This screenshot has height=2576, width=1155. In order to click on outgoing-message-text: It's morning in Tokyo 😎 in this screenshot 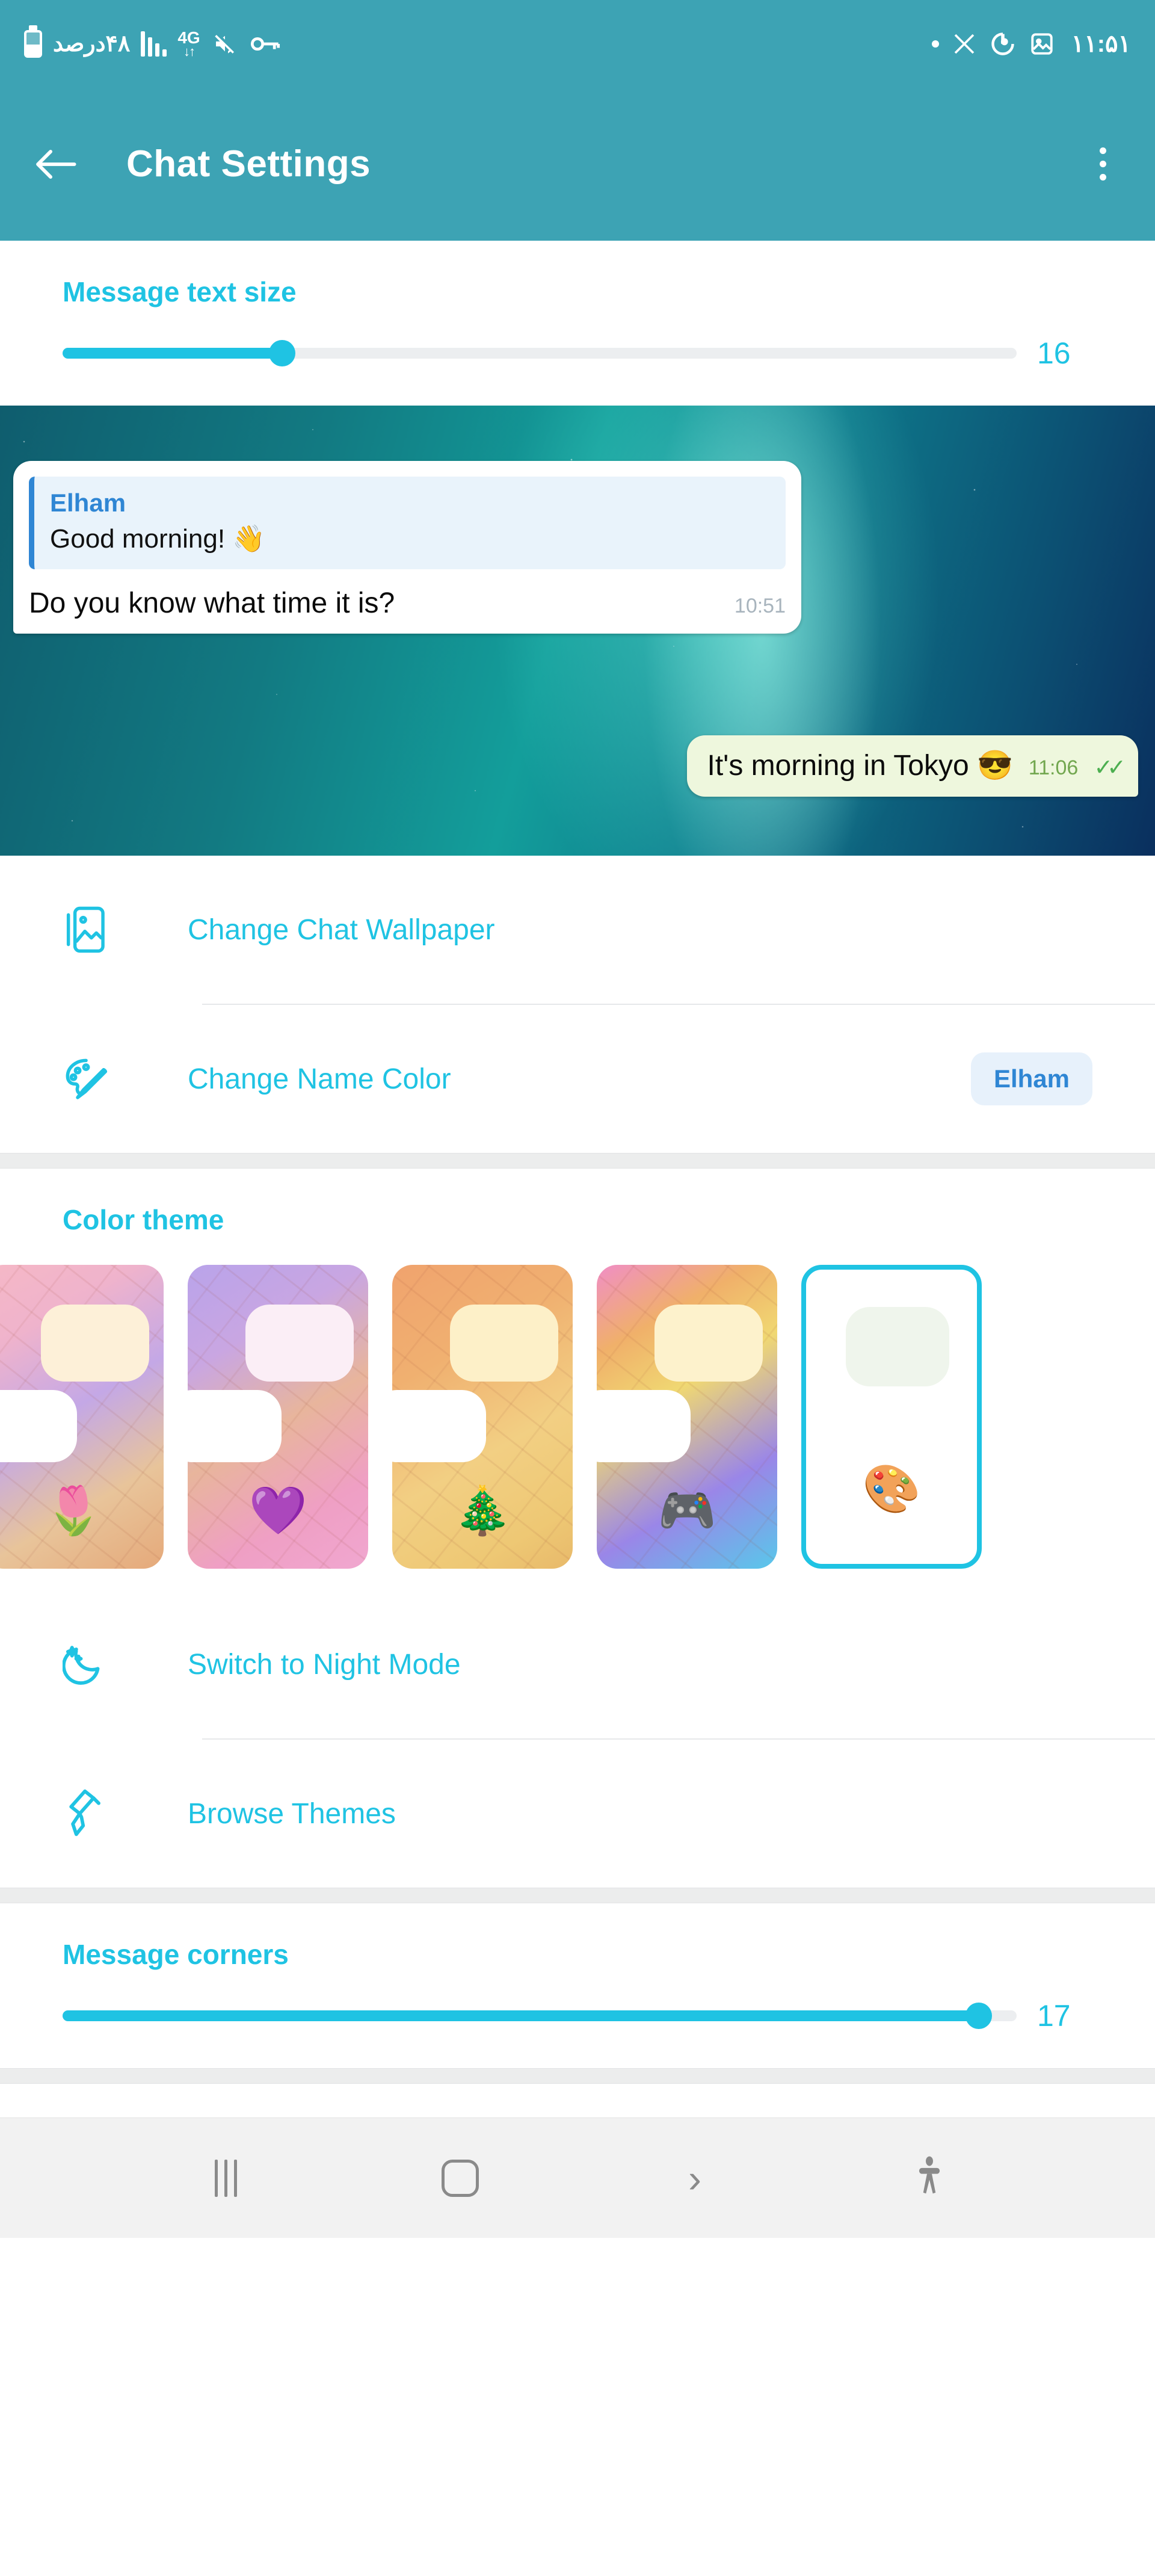, I will do `click(860, 766)`.